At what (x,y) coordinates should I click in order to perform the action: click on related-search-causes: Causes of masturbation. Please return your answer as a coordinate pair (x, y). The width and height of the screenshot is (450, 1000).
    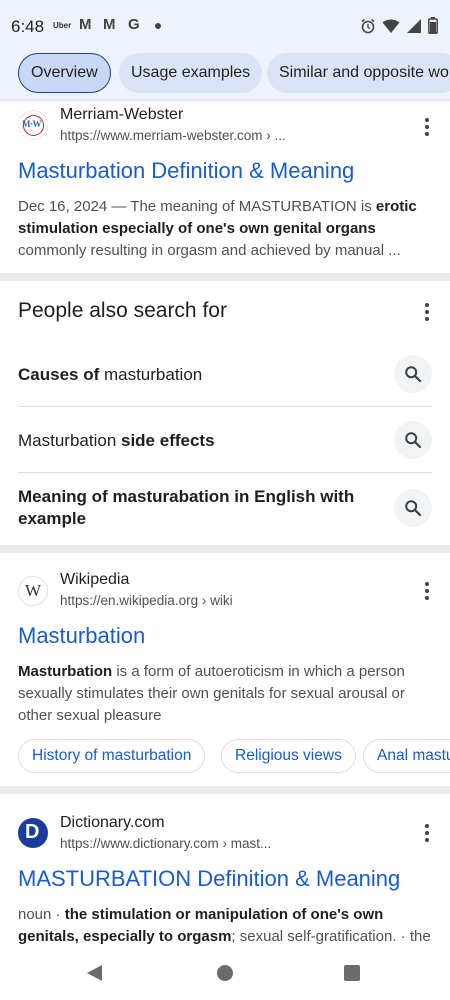
    Looking at the image, I should click on (225, 375).